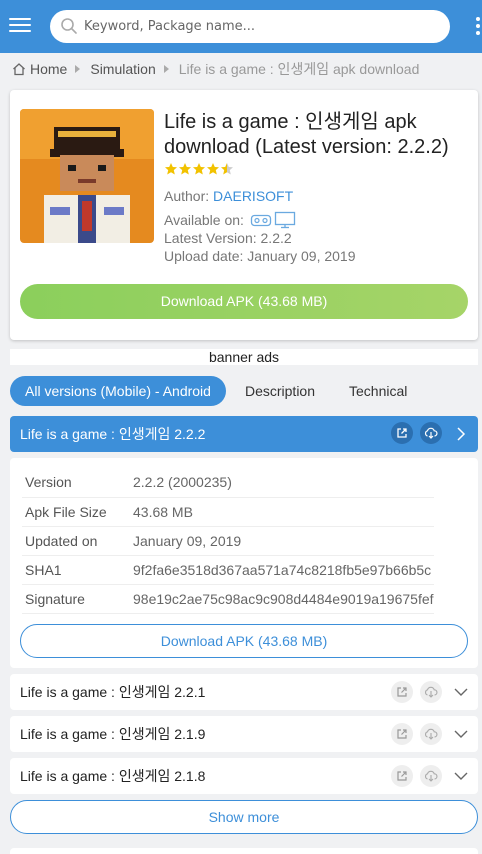 This screenshot has height=854, width=482. What do you see at coordinates (20, 26) in the screenshot?
I see `hamburger-menu-icon` at bounding box center [20, 26].